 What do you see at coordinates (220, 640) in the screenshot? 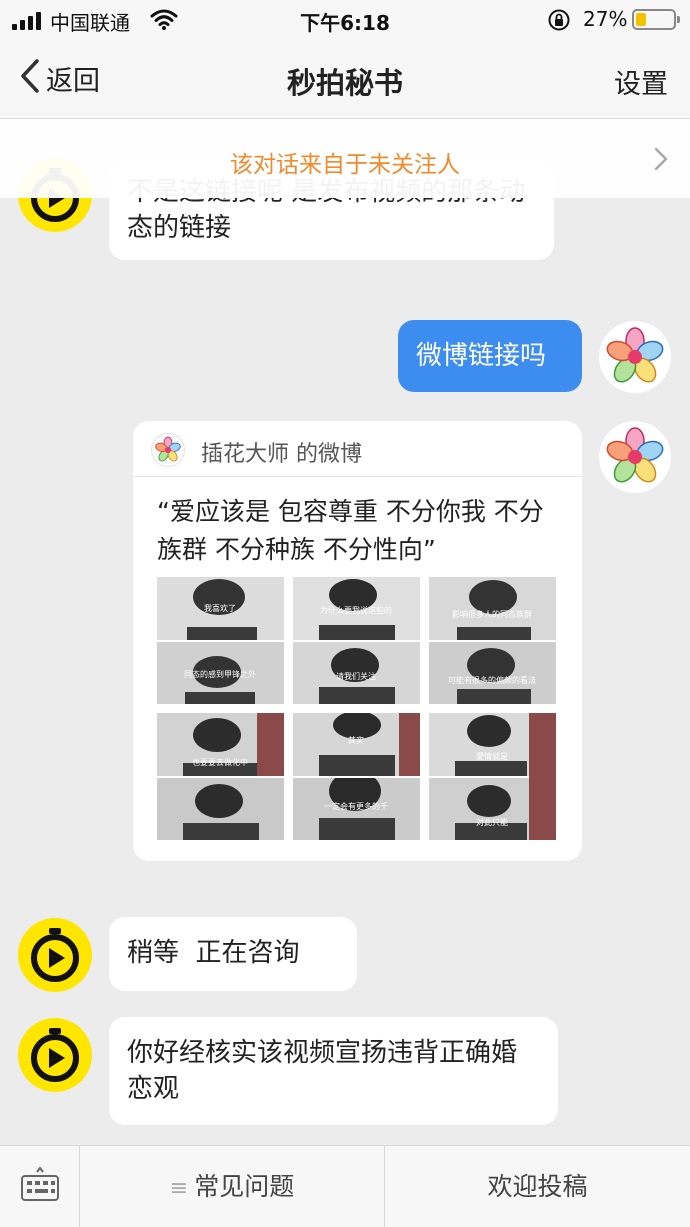
I see `video-thumbnail: 我喜欢了 同态的感到甲锋之外` at bounding box center [220, 640].